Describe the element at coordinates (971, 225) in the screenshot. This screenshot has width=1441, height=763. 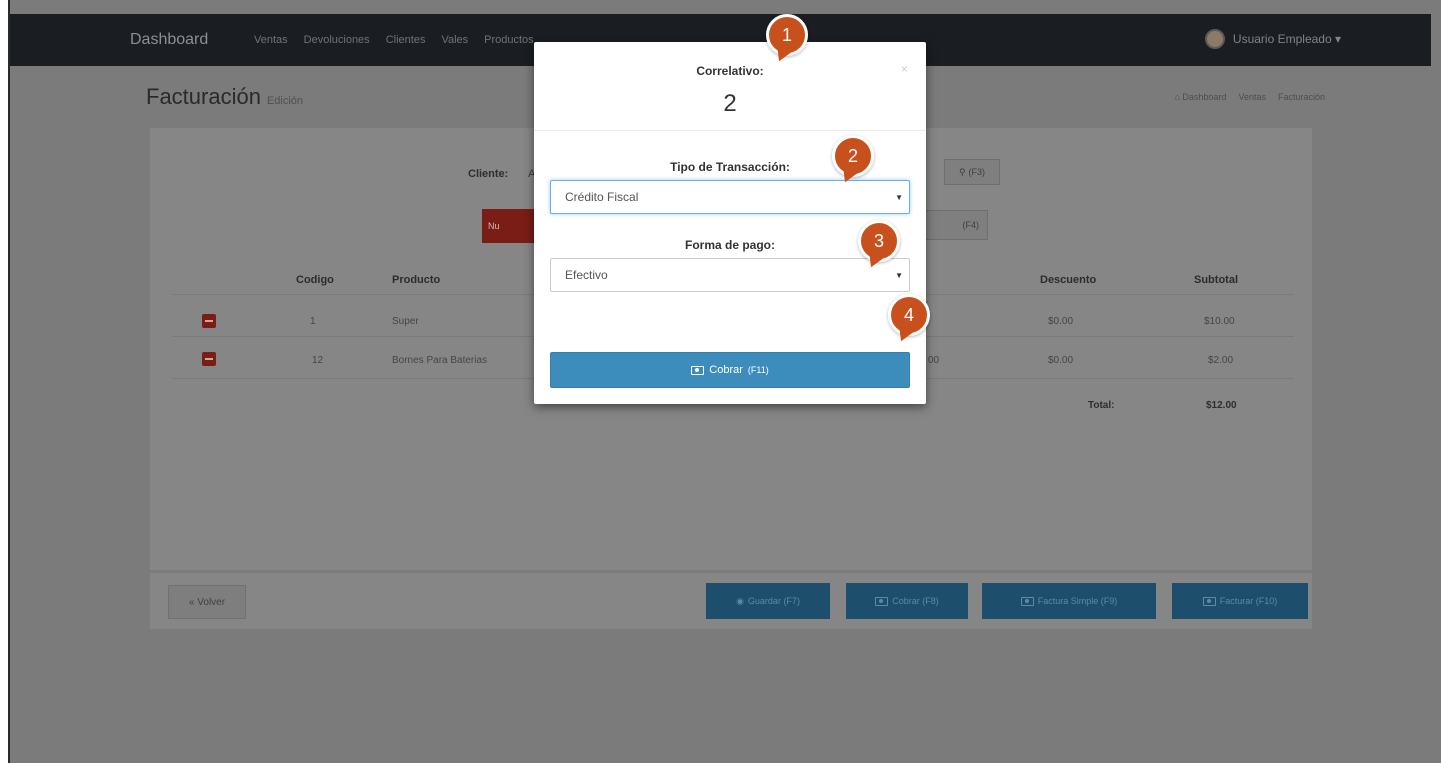
I see `f4-button-label: (F4)` at that location.